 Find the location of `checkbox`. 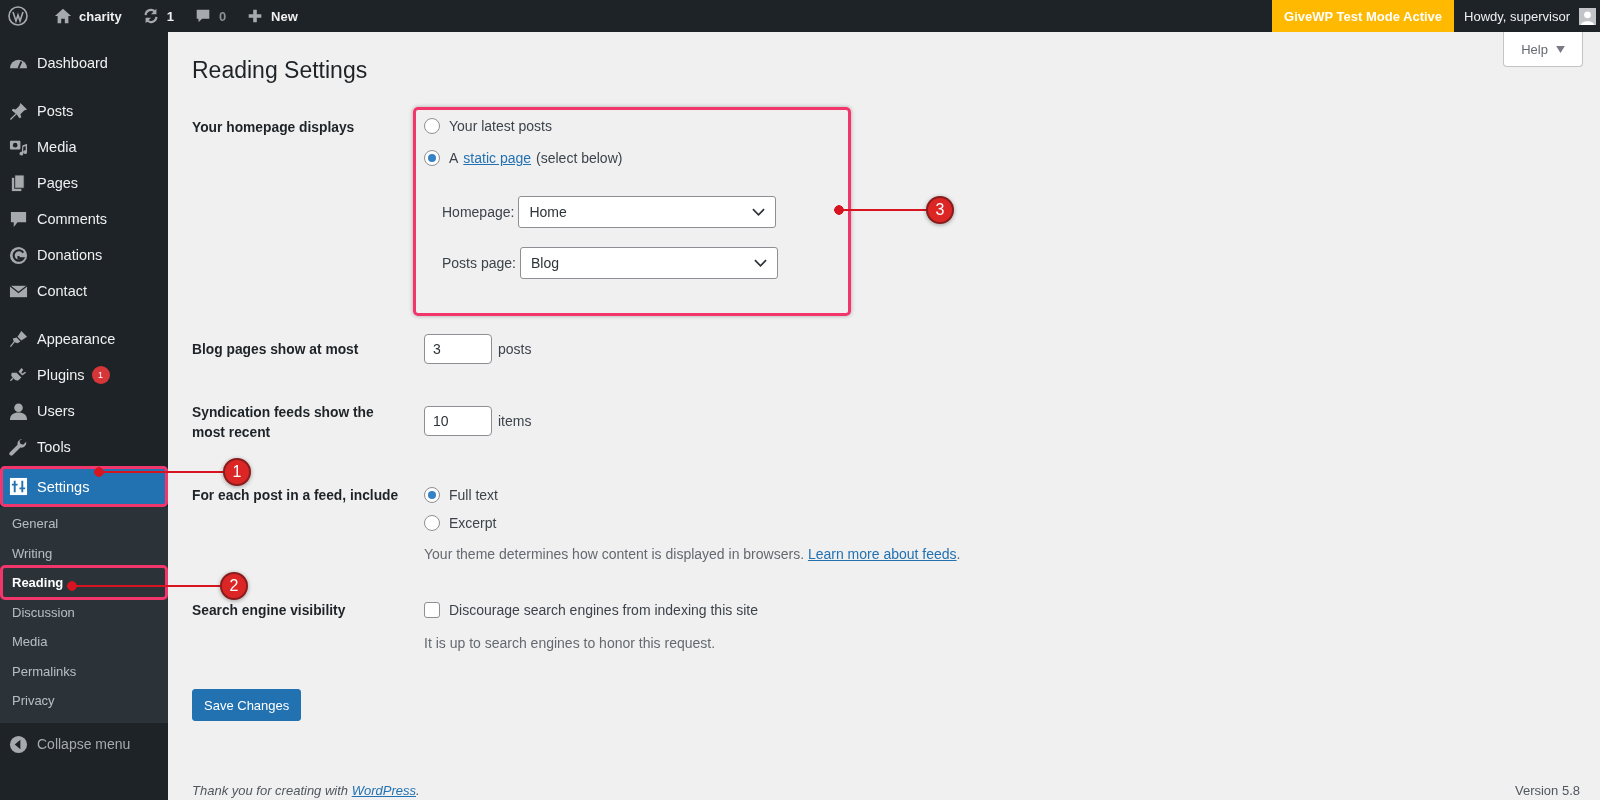

checkbox is located at coordinates (432, 610).